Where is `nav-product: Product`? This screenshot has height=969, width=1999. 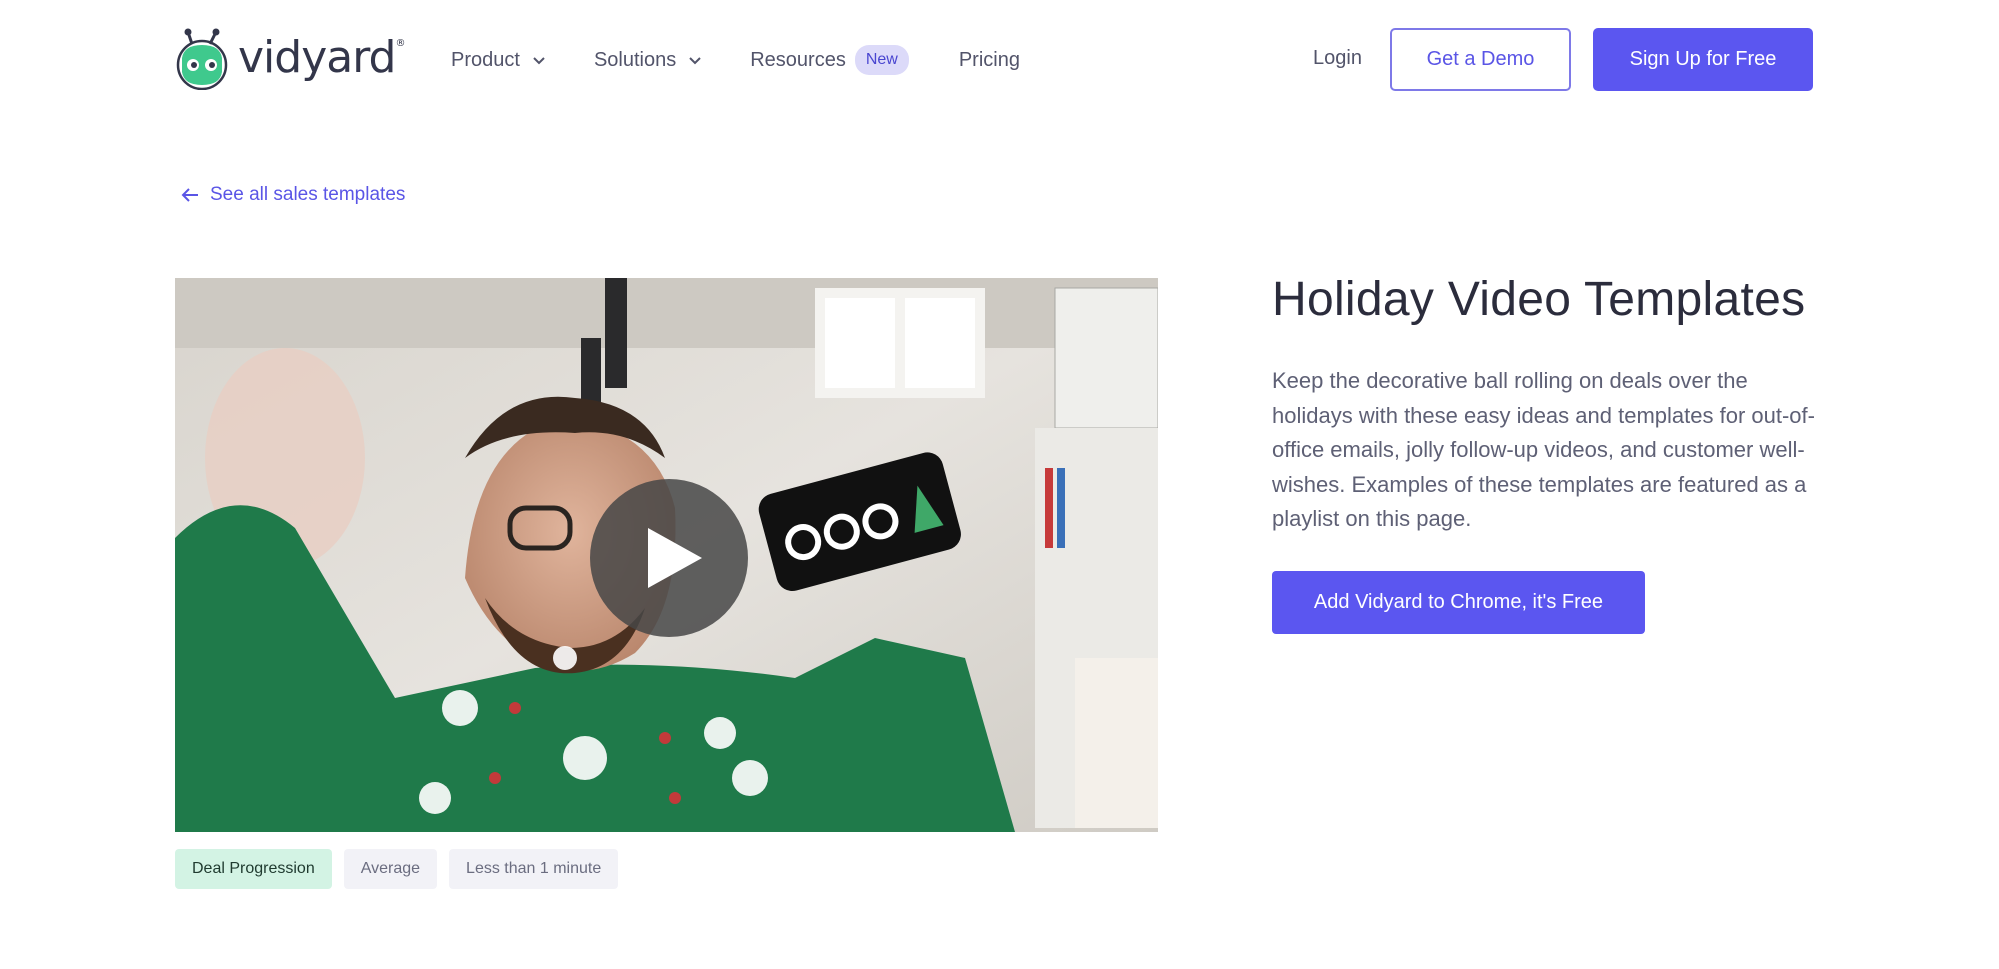 nav-product: Product is located at coordinates (498, 60).